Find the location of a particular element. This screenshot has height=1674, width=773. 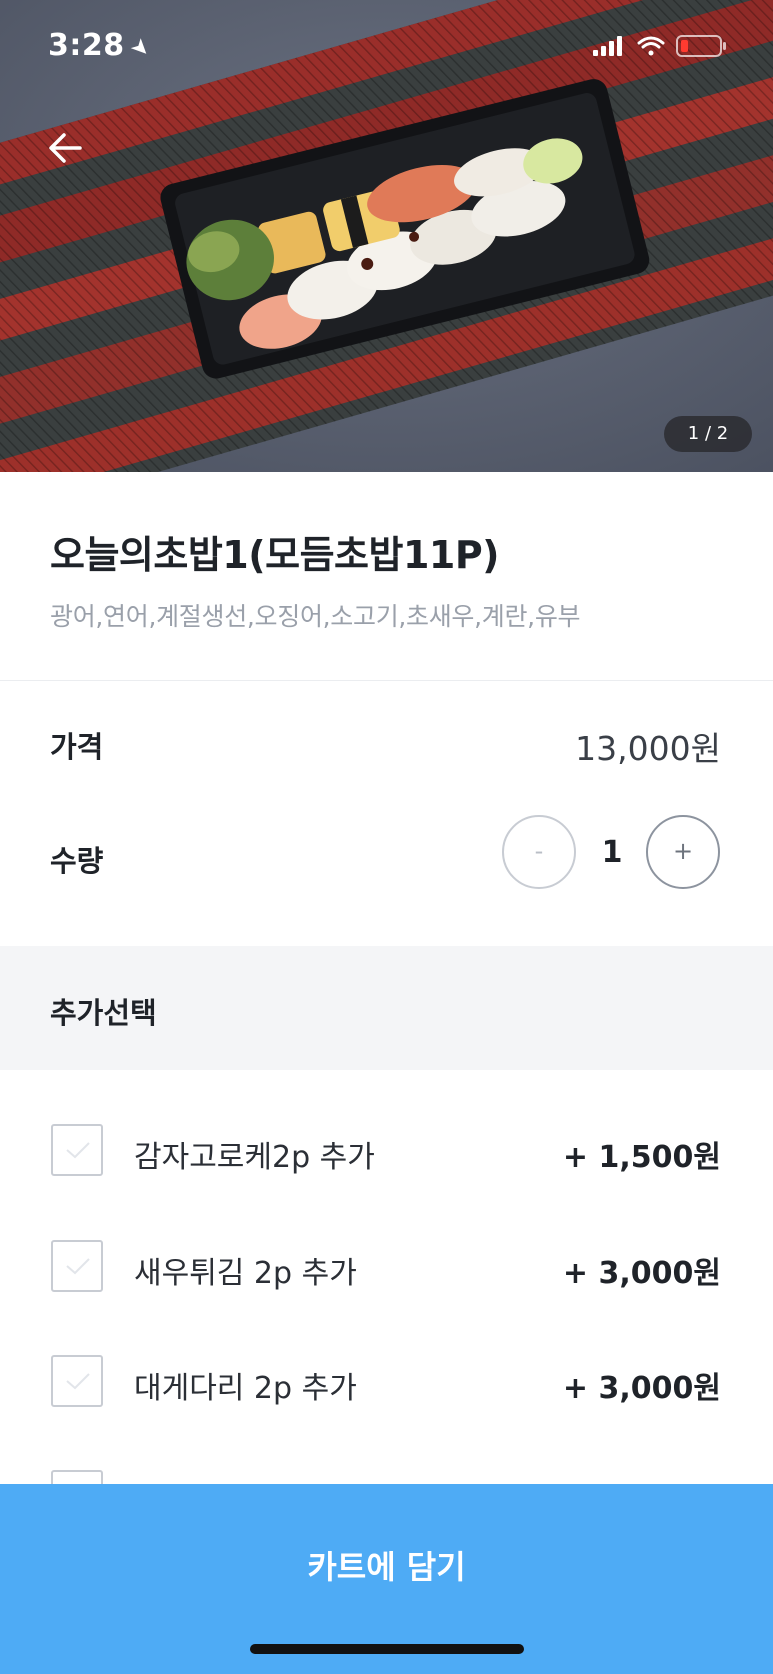

quantity-value: 1 is located at coordinates (612, 852).